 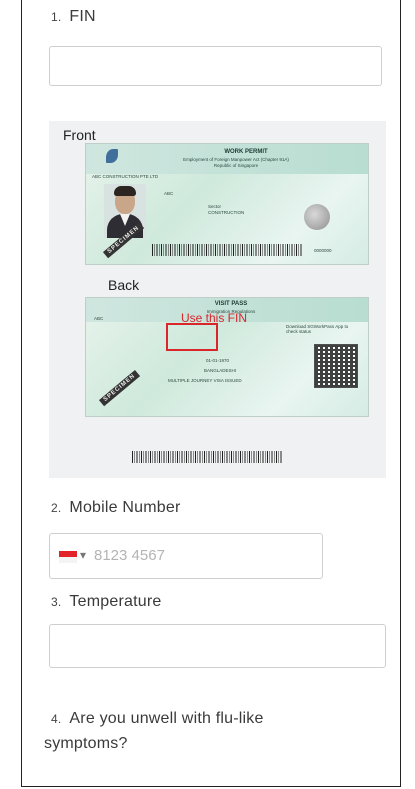 What do you see at coordinates (220, 370) in the screenshot?
I see `nationality-value: BANGLADESHI` at bounding box center [220, 370].